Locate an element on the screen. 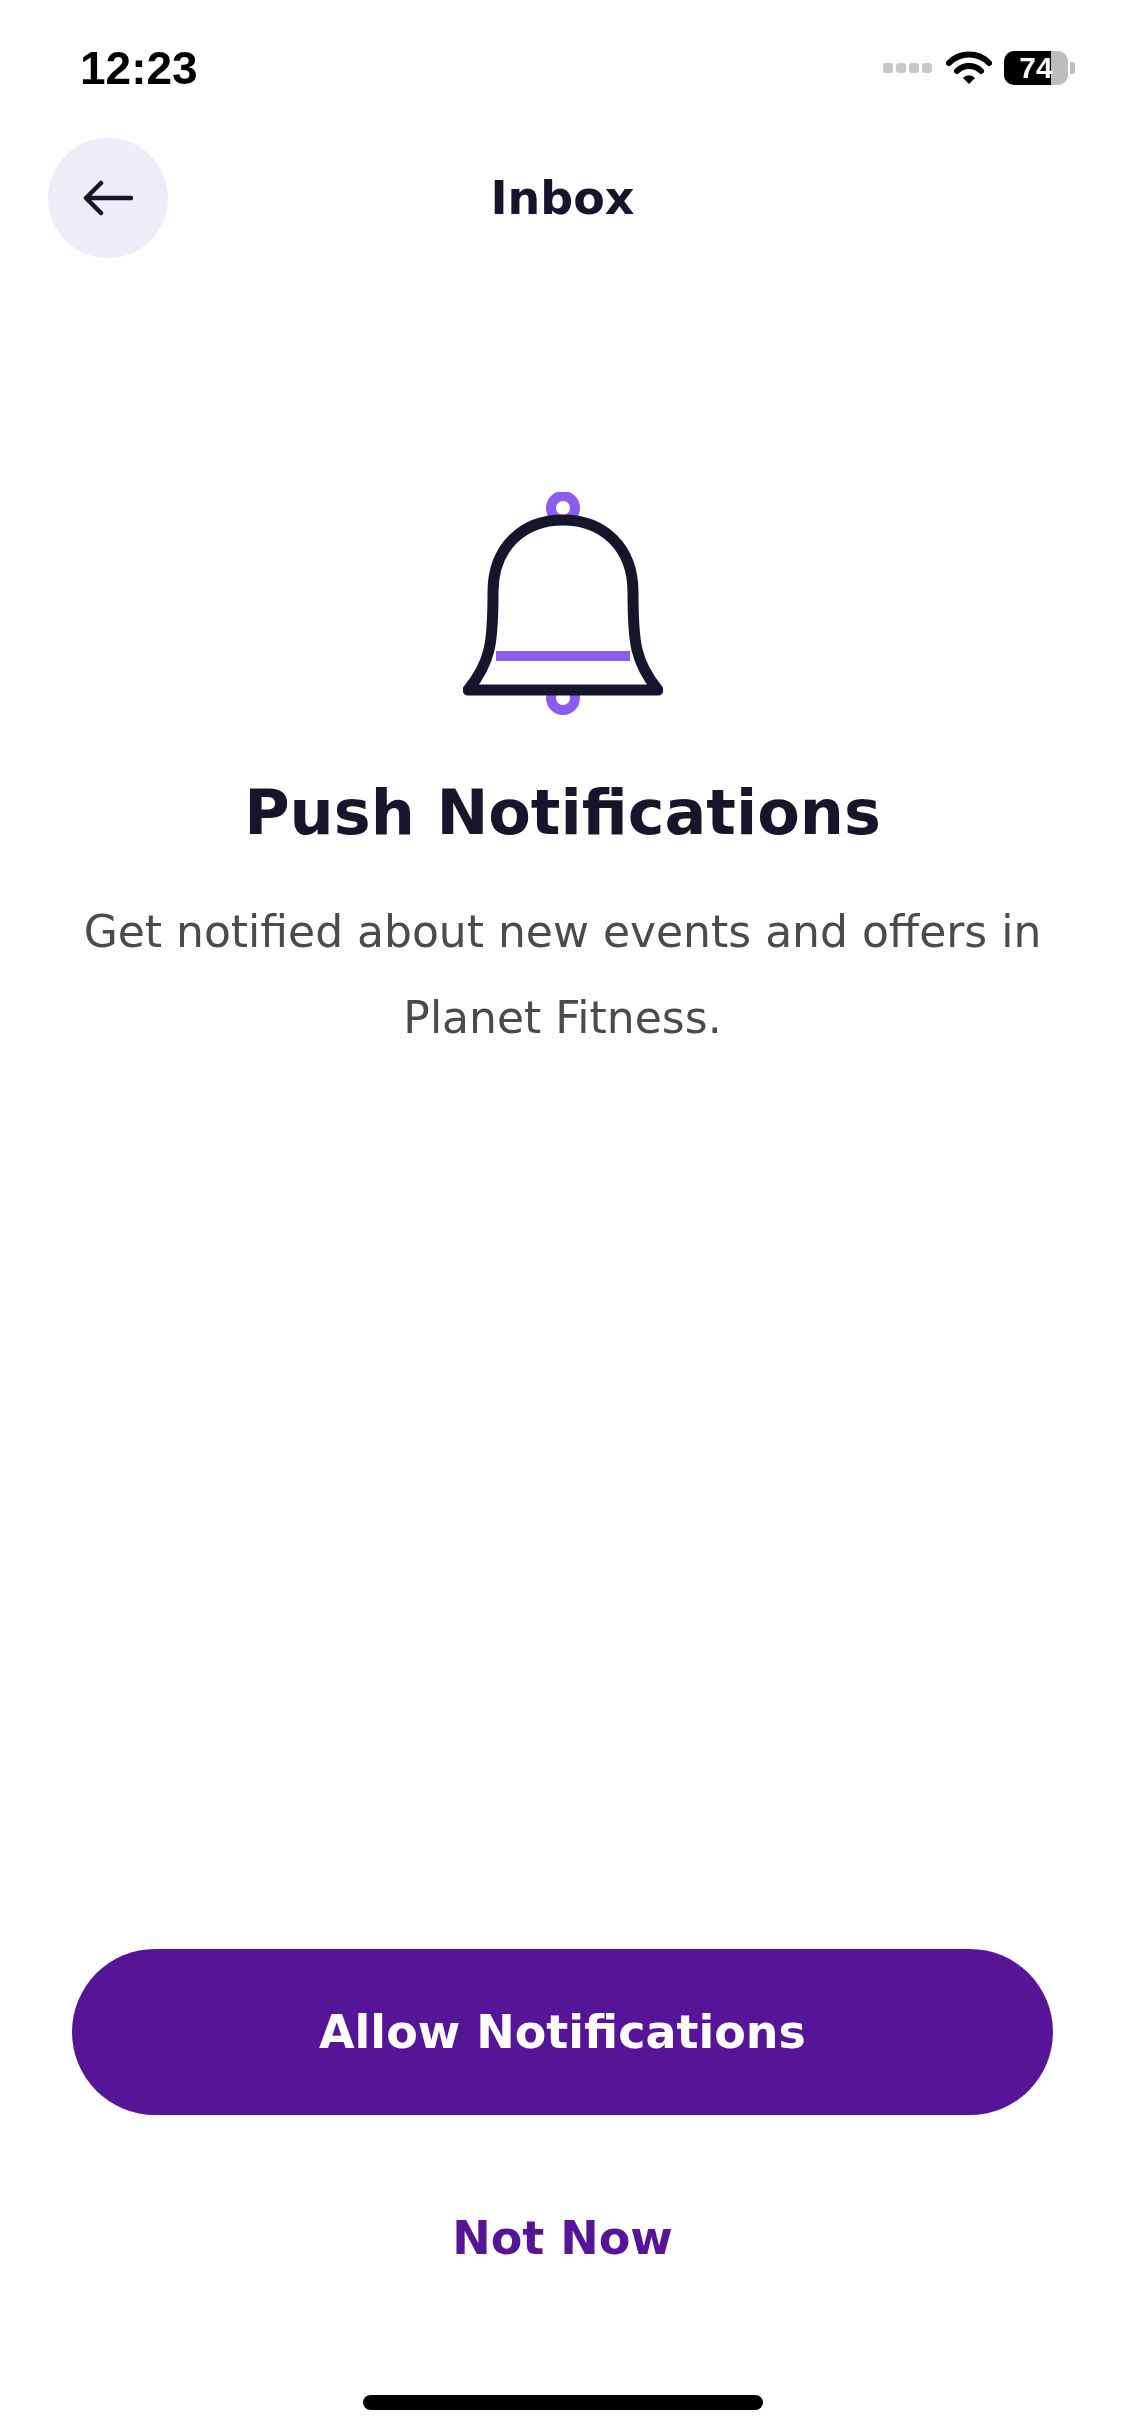 The width and height of the screenshot is (1125, 2436). back-arrow-icon is located at coordinates (108, 198).